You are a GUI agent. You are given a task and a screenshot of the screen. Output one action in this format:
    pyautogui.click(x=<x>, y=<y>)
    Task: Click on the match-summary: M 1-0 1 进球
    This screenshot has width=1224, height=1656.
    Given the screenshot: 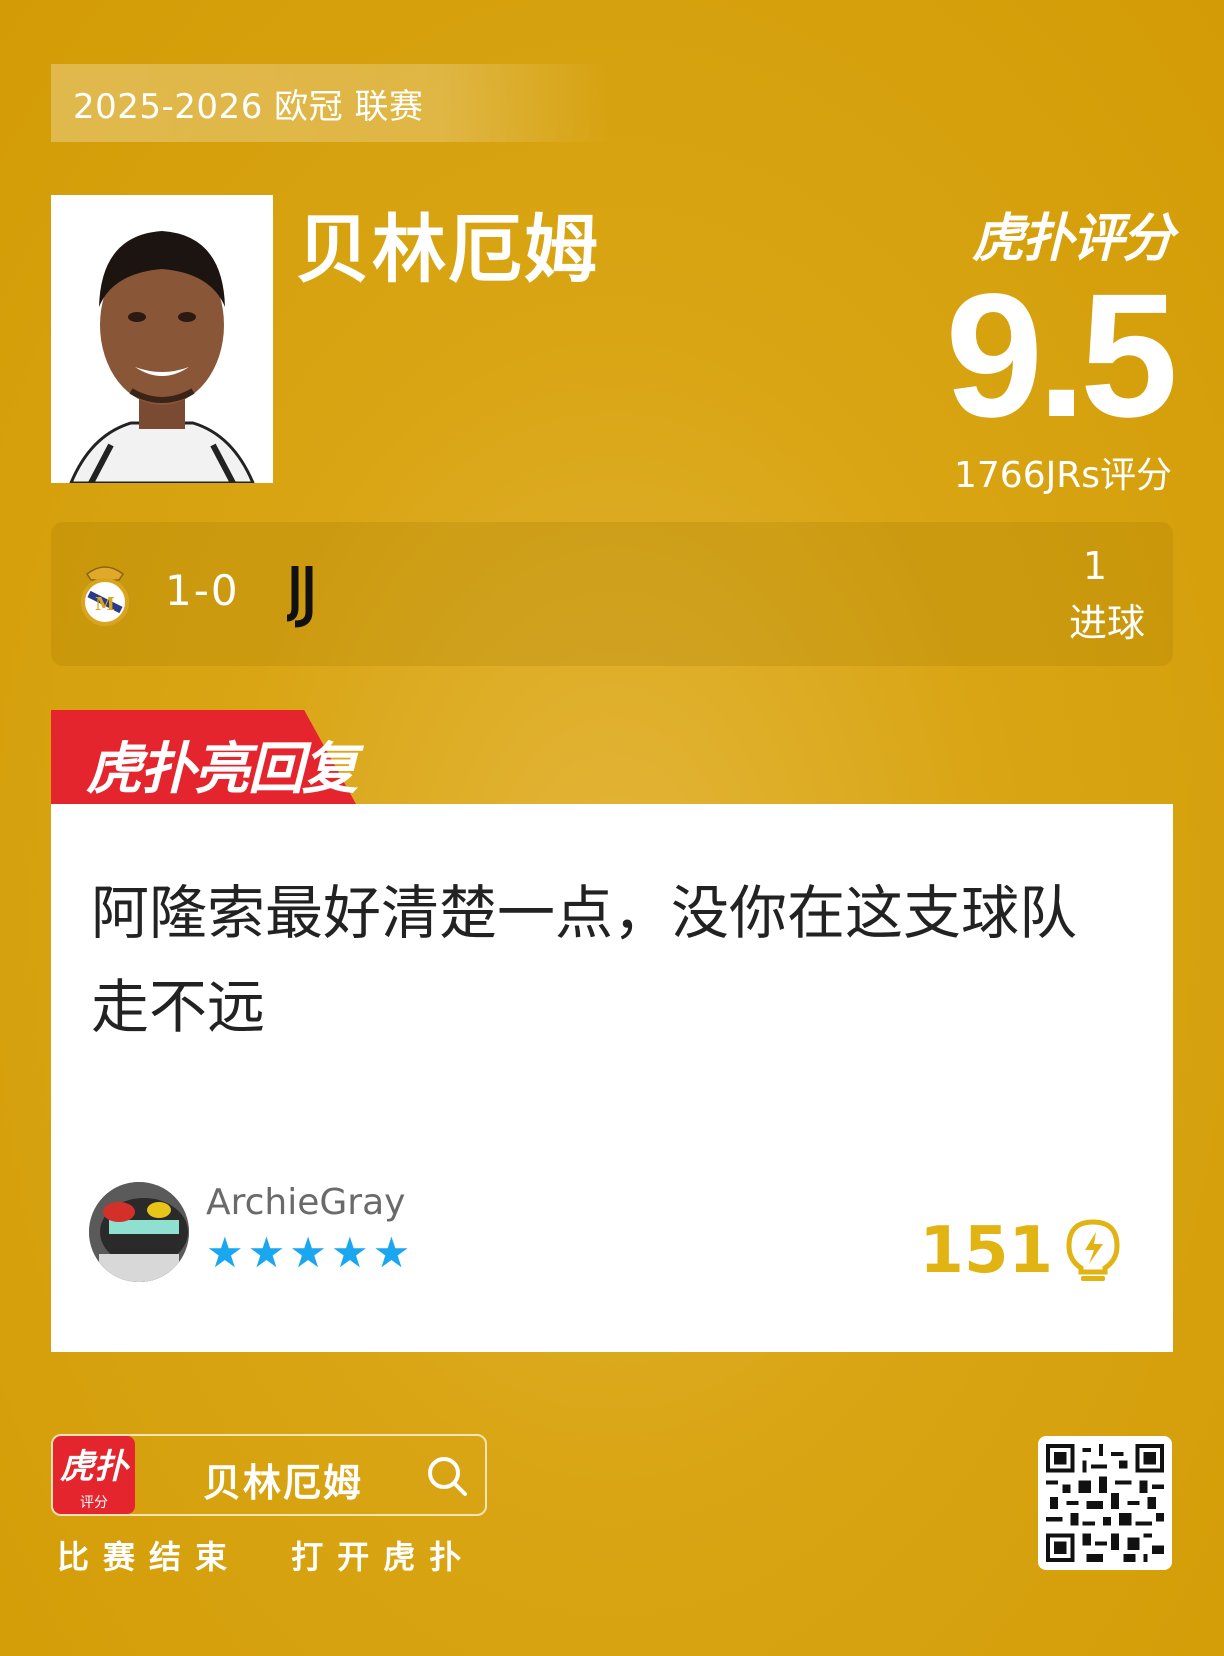 What is the action you would take?
    pyautogui.click(x=612, y=594)
    